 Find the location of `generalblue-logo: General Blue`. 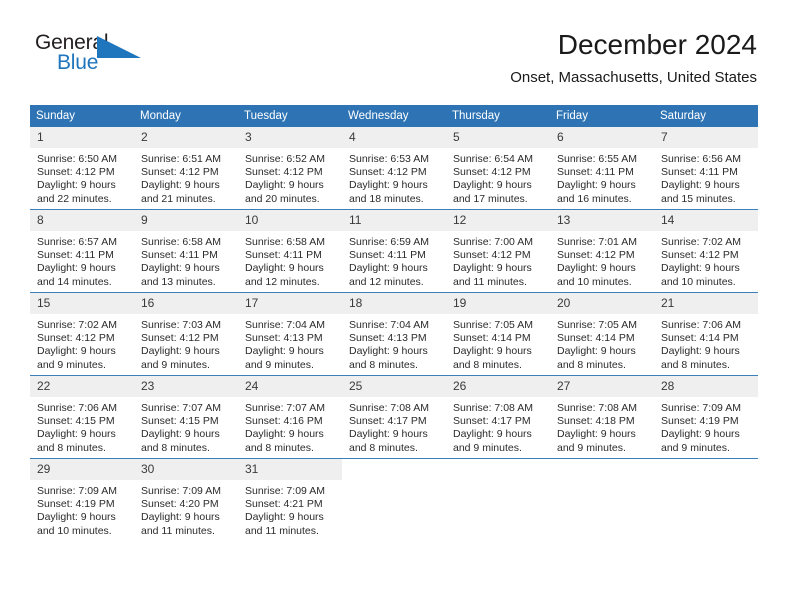

generalblue-logo: General Blue is located at coordinates (92, 55).